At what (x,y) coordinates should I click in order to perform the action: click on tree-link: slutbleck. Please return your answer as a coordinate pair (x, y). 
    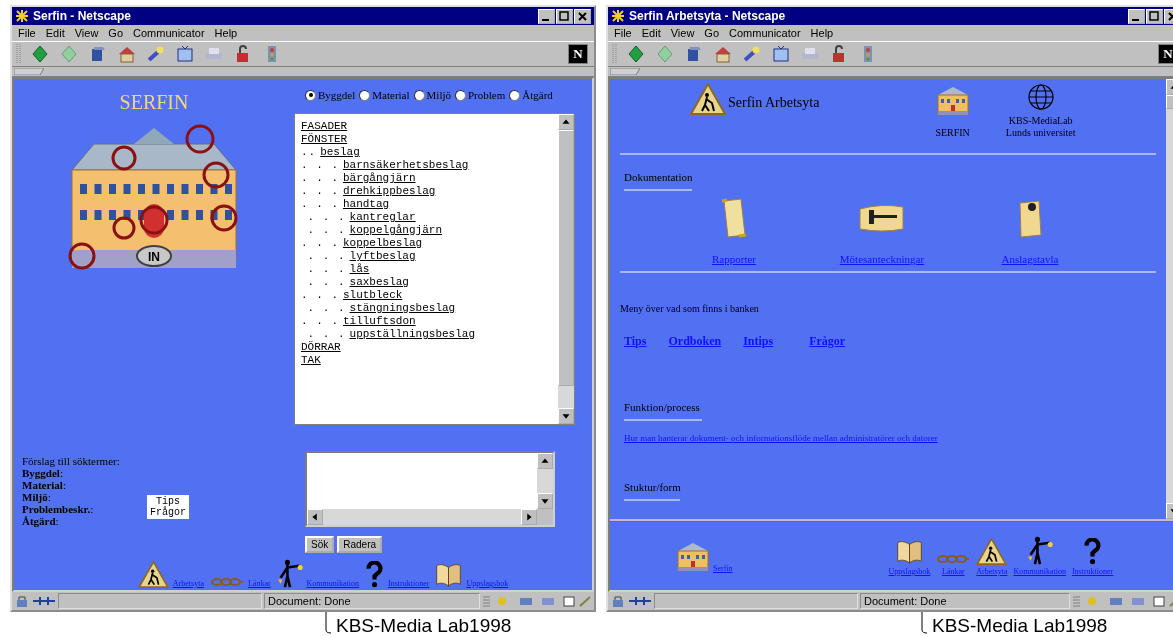
    Looking at the image, I should click on (372, 295).